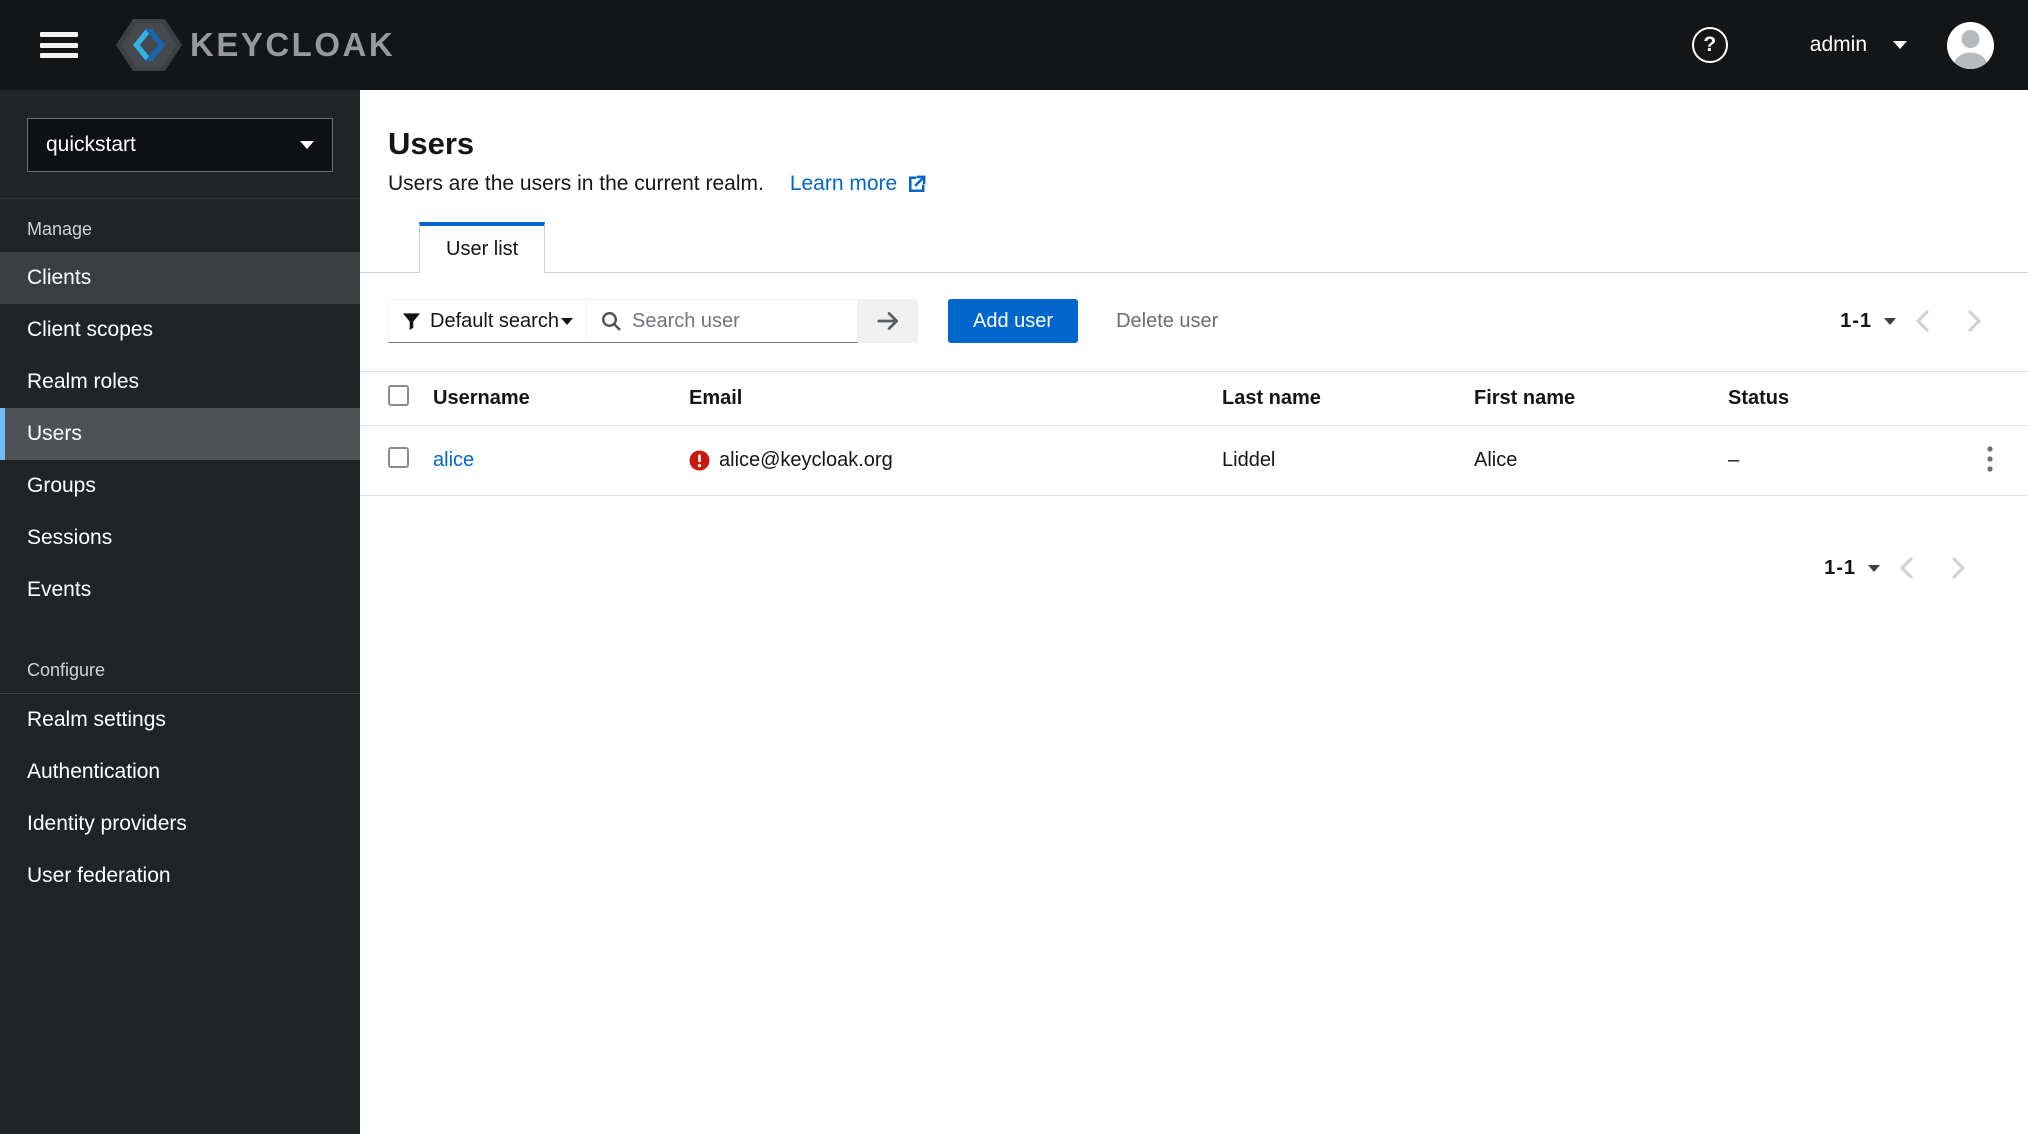  I want to click on menu-toggle-icon, so click(60, 45).